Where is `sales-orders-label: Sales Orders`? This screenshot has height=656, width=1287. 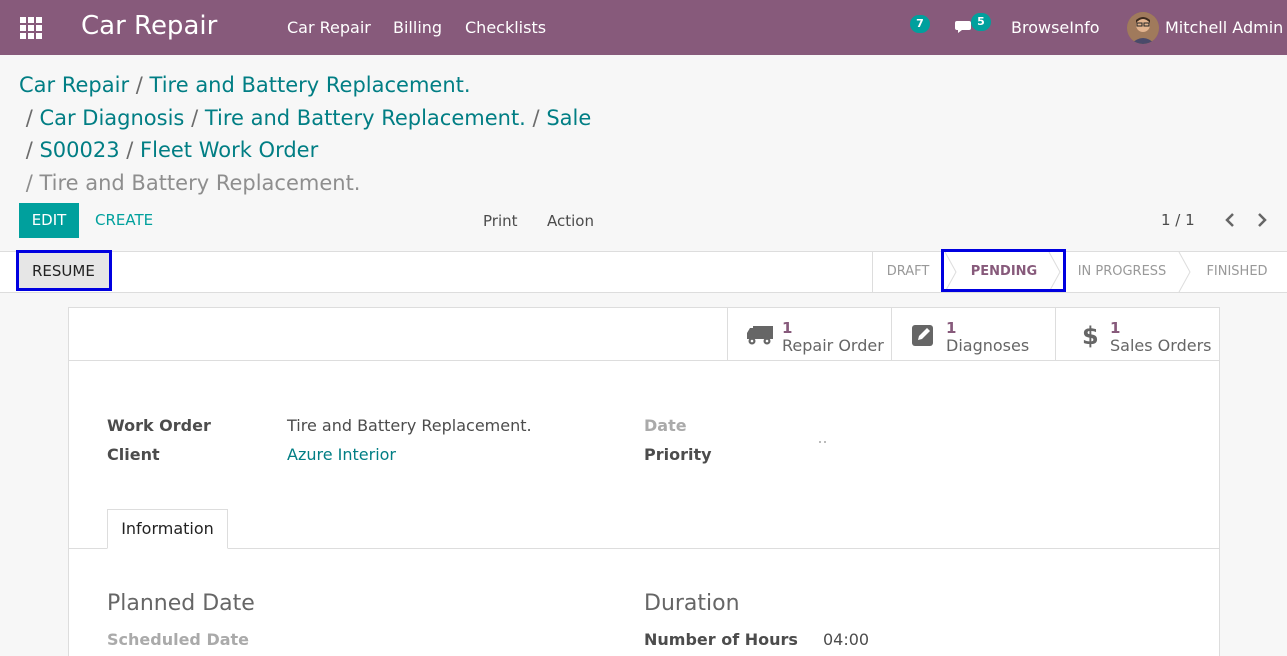 sales-orders-label: Sales Orders is located at coordinates (1161, 345).